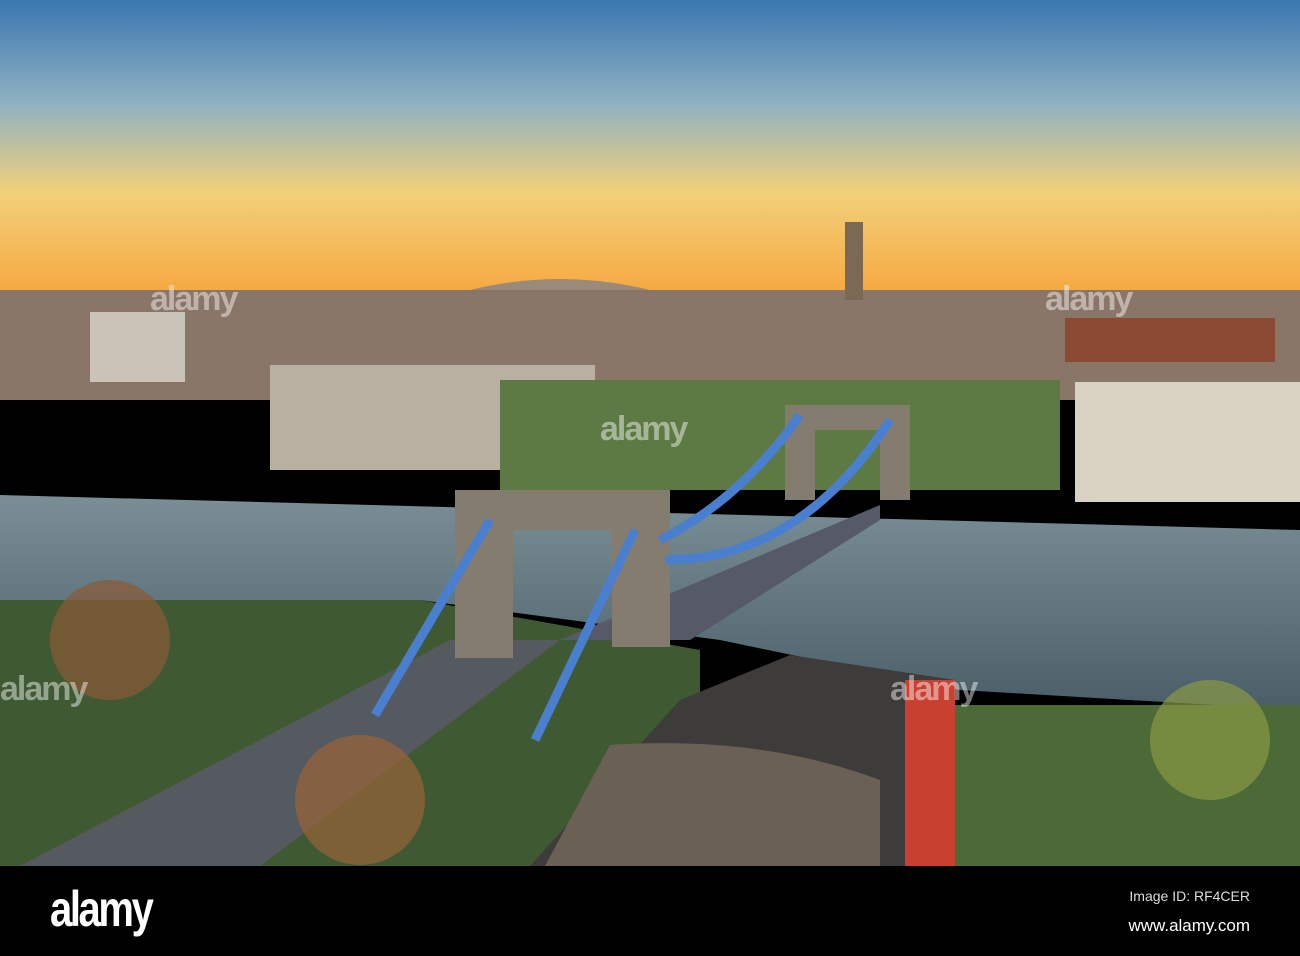 The height and width of the screenshot is (956, 1300). What do you see at coordinates (1170, 340) in the screenshot?
I see `red-brick-building` at bounding box center [1170, 340].